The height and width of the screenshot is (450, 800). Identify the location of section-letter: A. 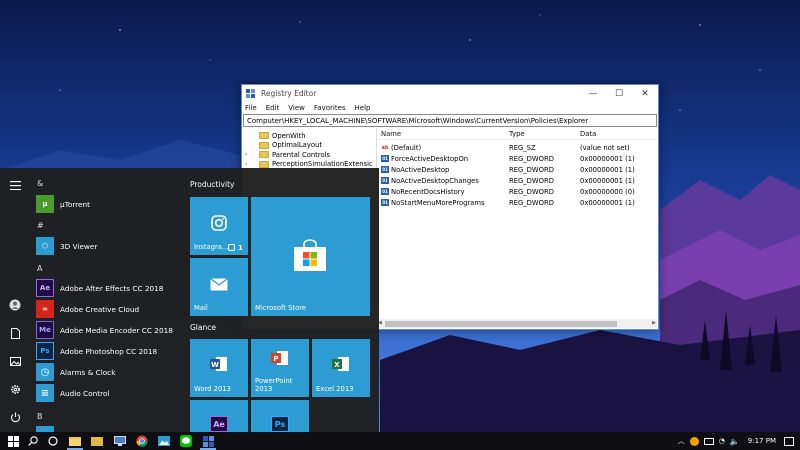
(39, 268).